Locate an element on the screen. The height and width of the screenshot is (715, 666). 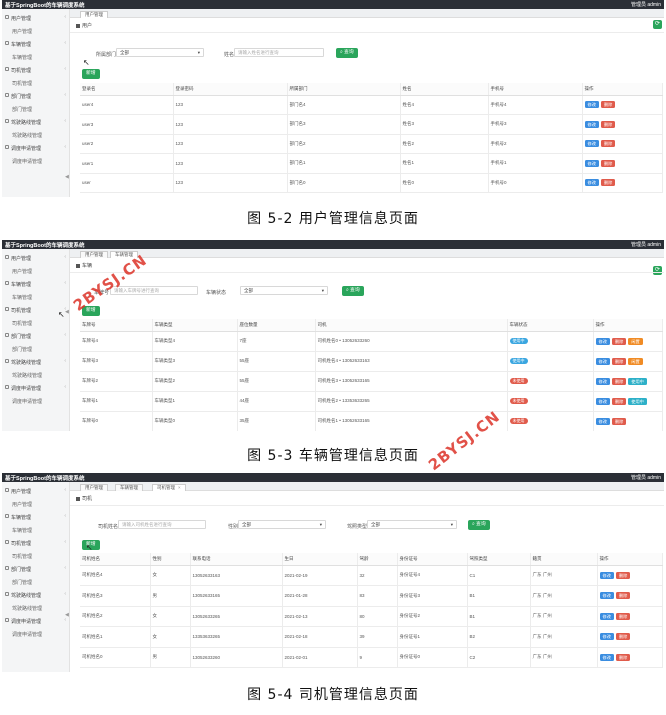
car-icon is located at coordinates (7, 283).